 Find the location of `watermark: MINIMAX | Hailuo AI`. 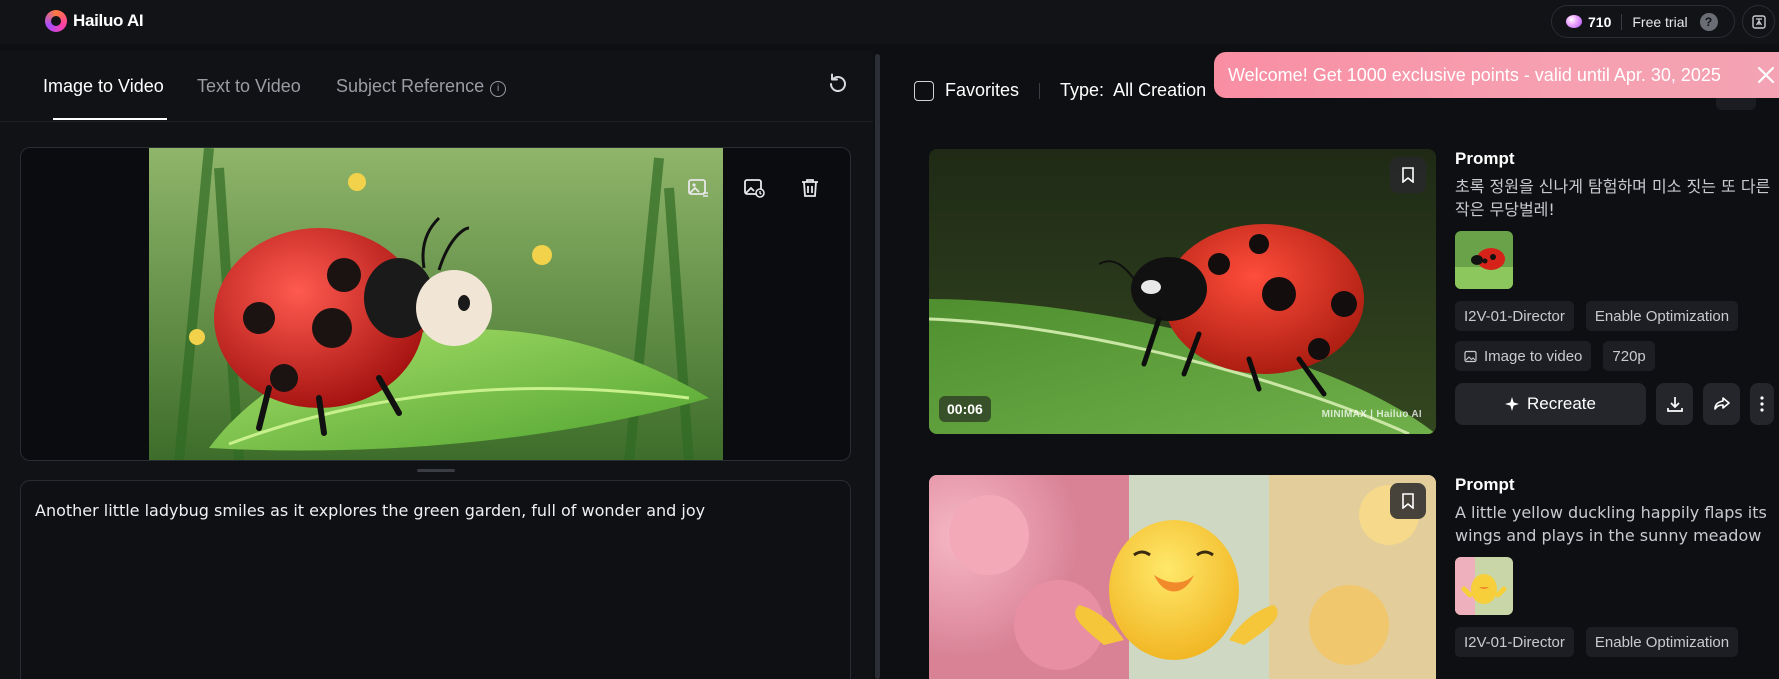

watermark: MINIMAX | Hailuo AI is located at coordinates (1371, 414).